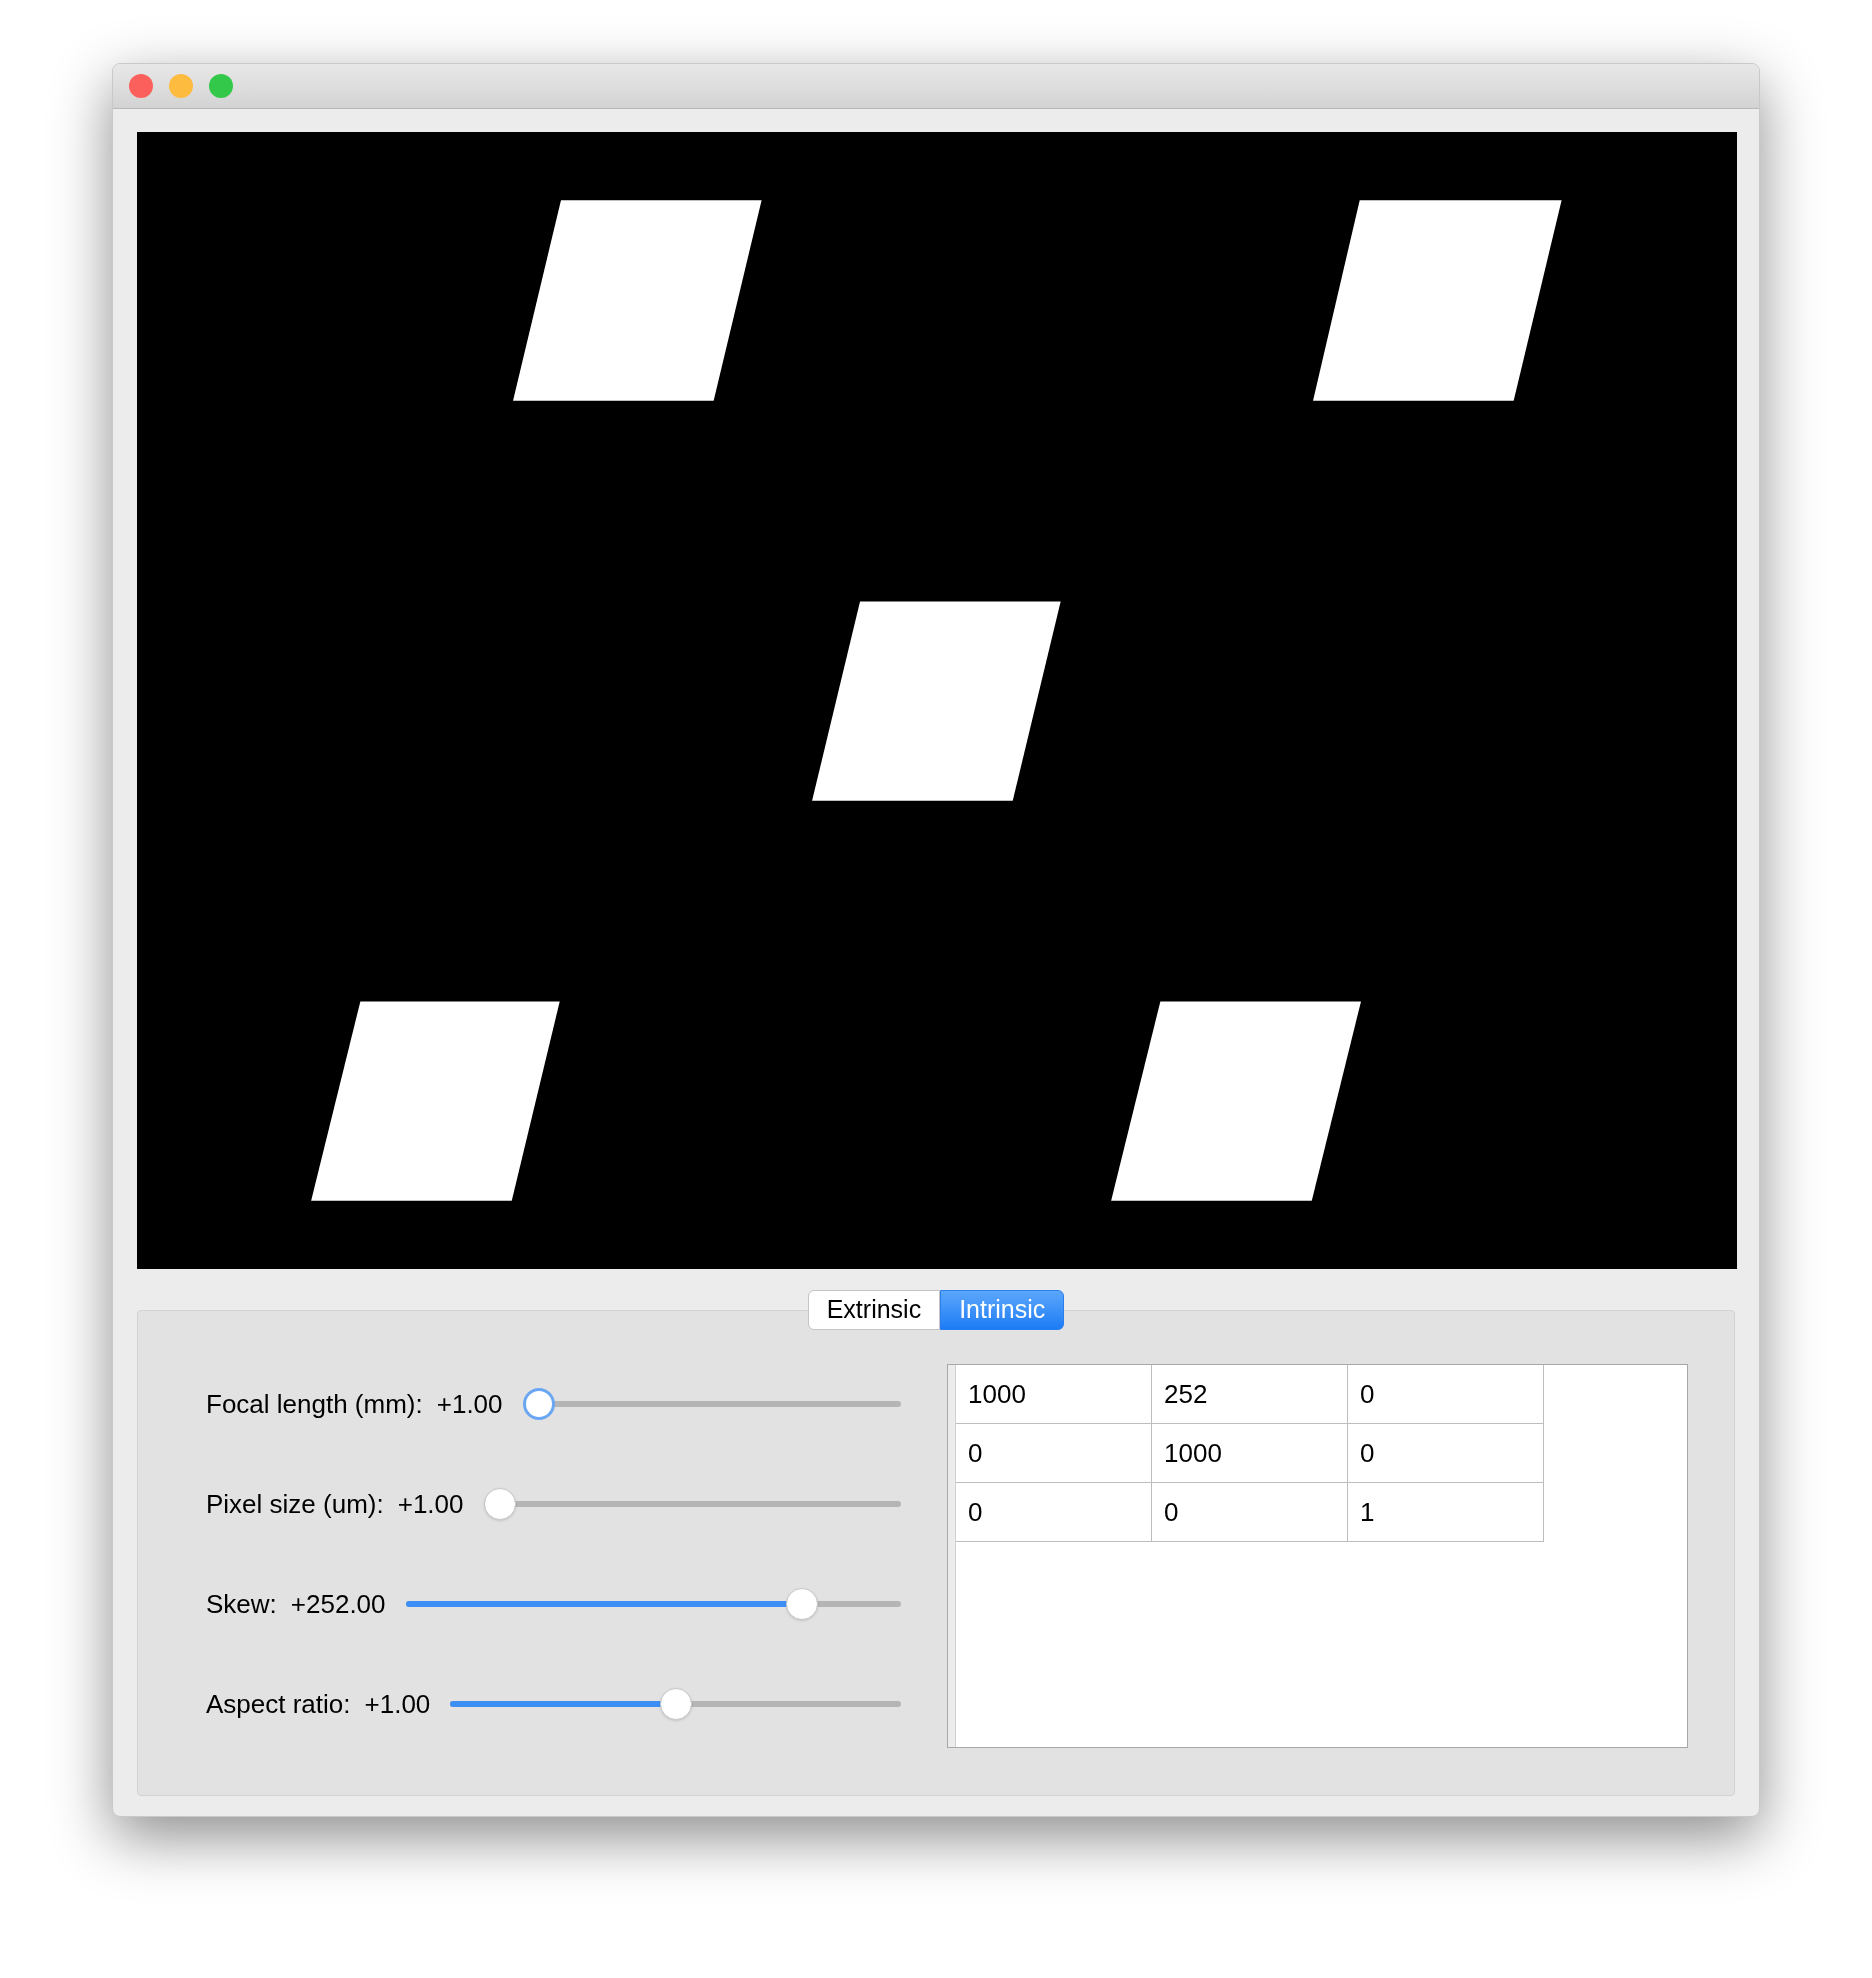 This screenshot has height=1978, width=1872. What do you see at coordinates (1250, 1394) in the screenshot?
I see `table-cell: 252` at bounding box center [1250, 1394].